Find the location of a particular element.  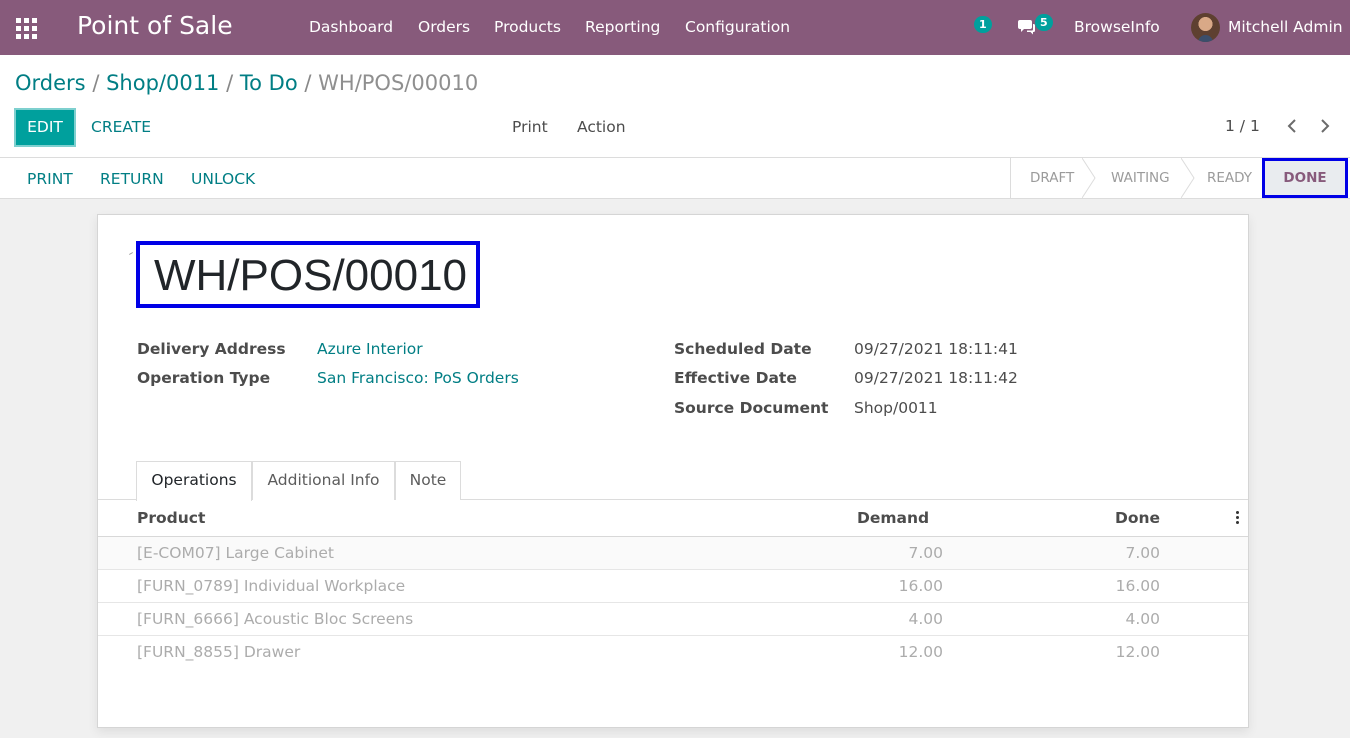

stage-pipeline: DRAFT WAITING READY is located at coordinates (1136, 178).